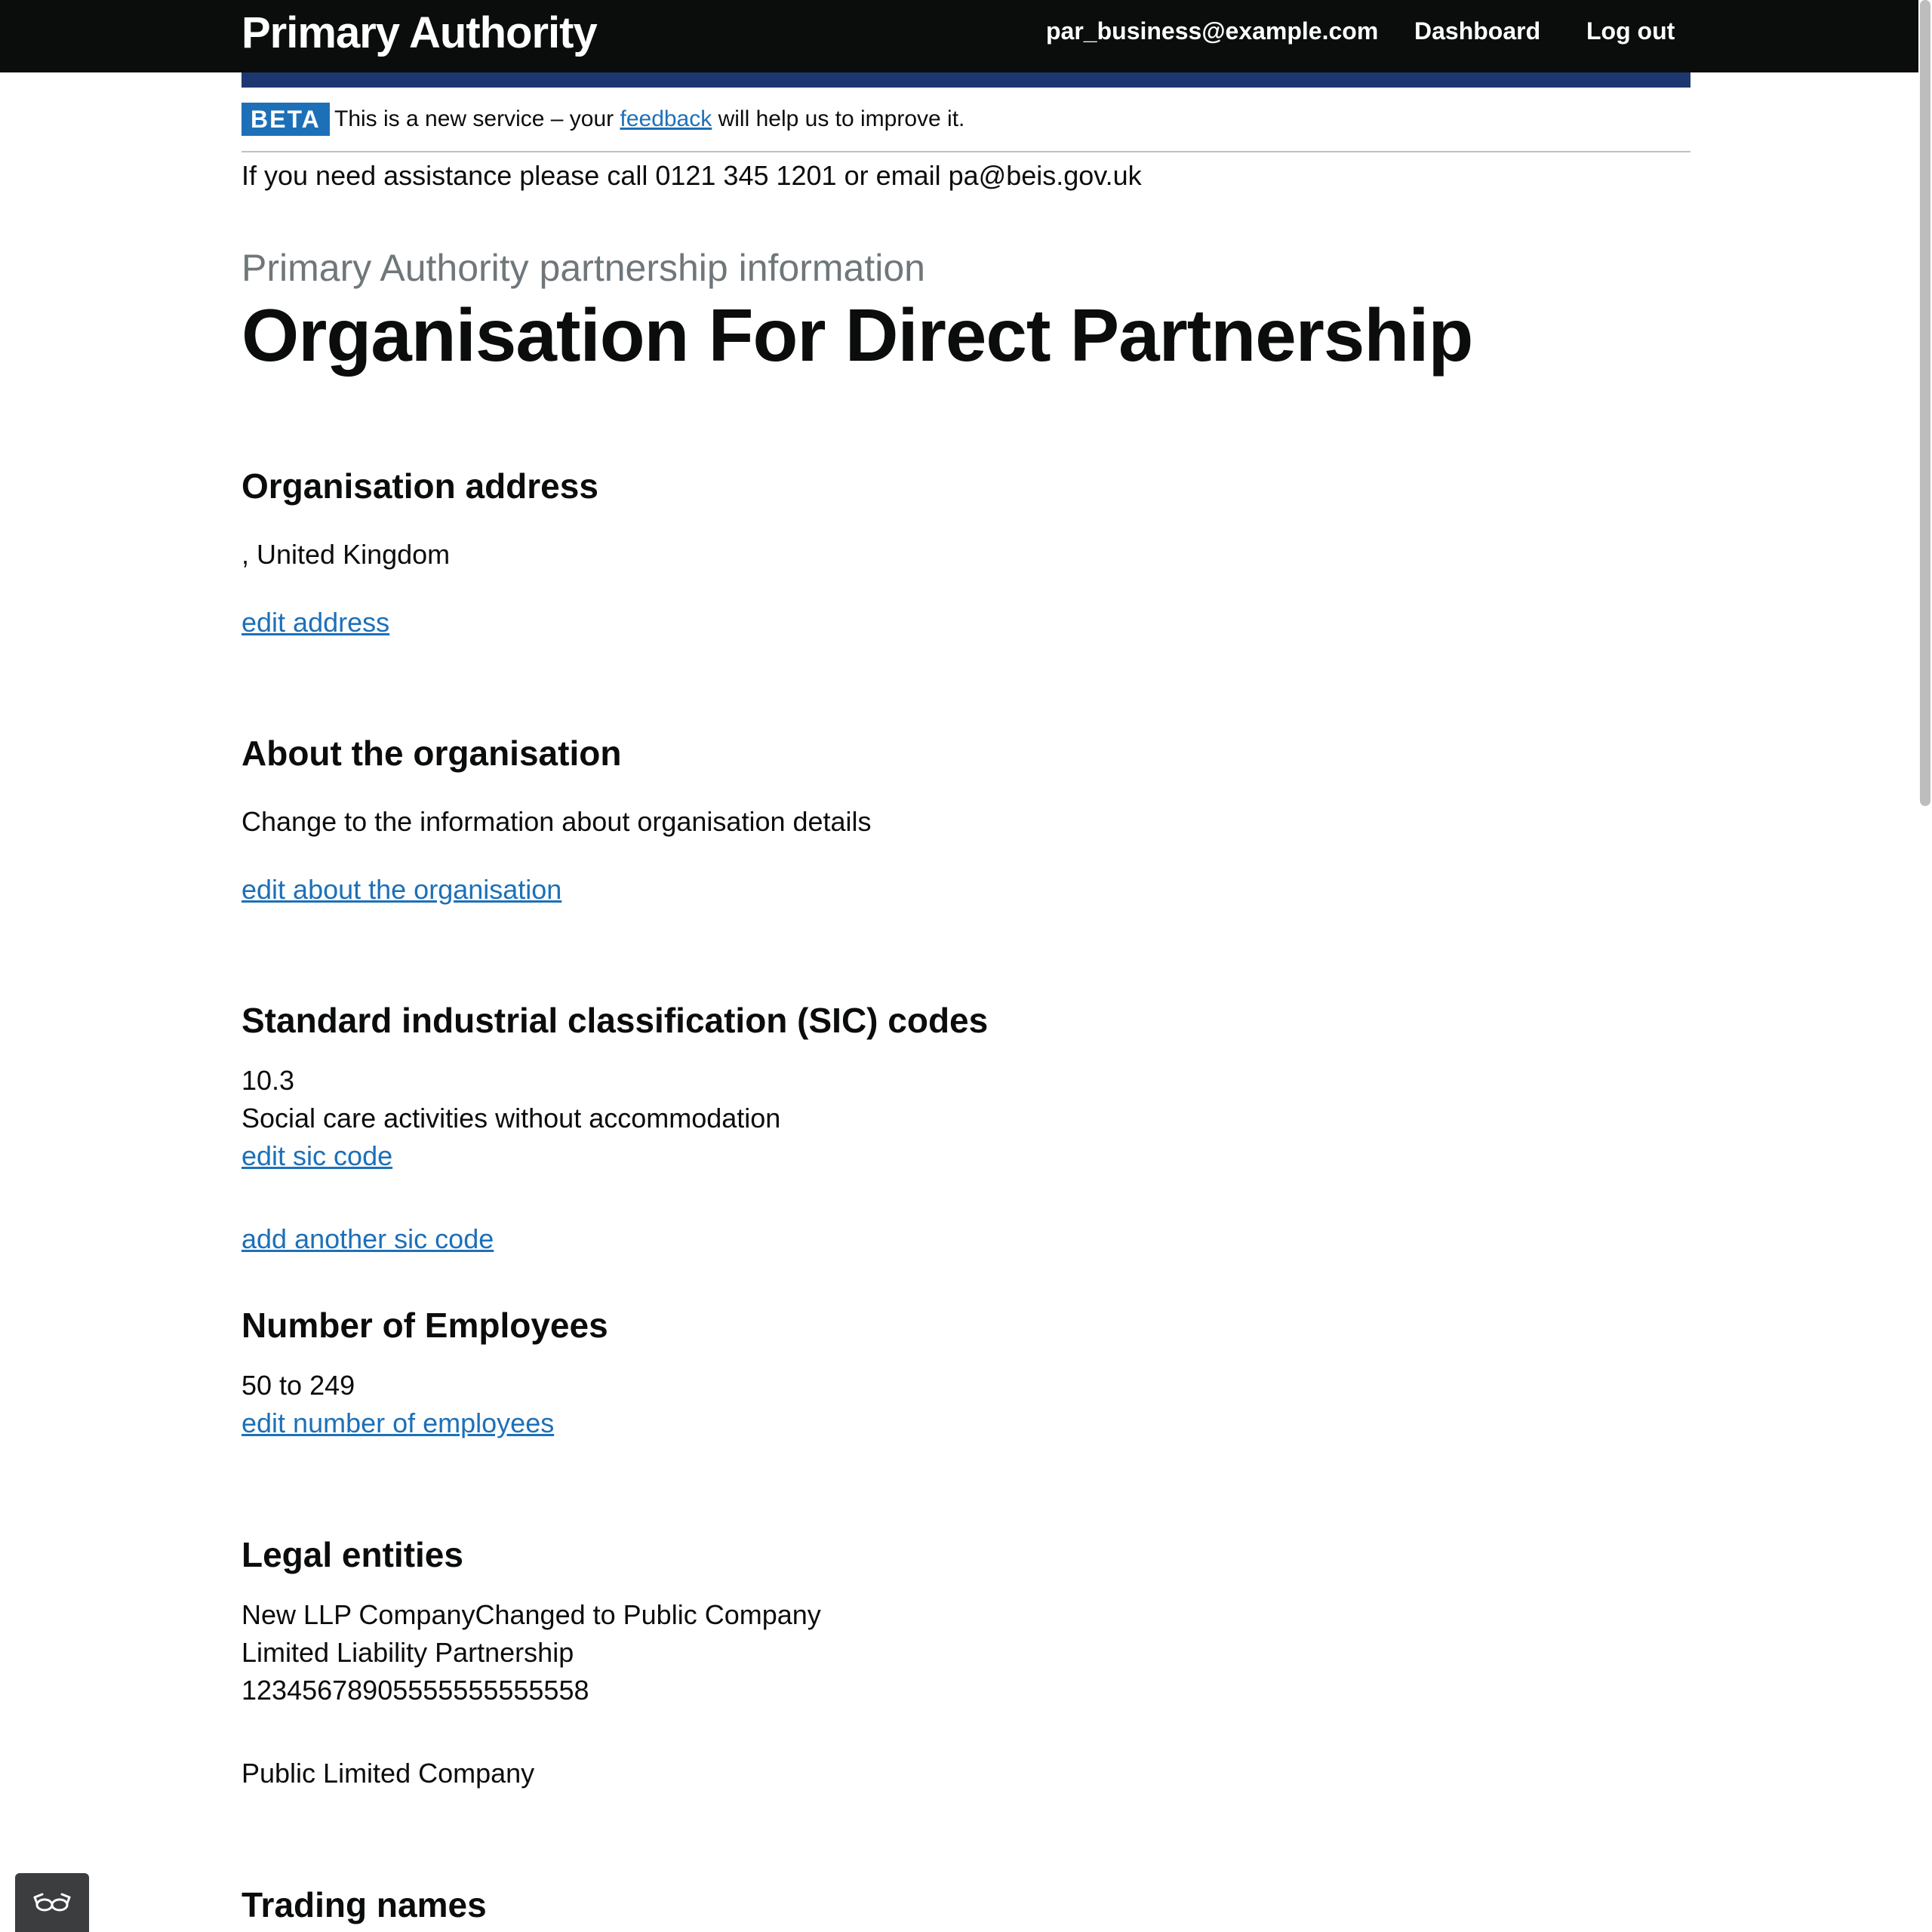 This screenshot has width=1932, height=1932. Describe the element at coordinates (838, 118) in the screenshot. I see `phase-banner-text-after: will help us to improve it.` at that location.